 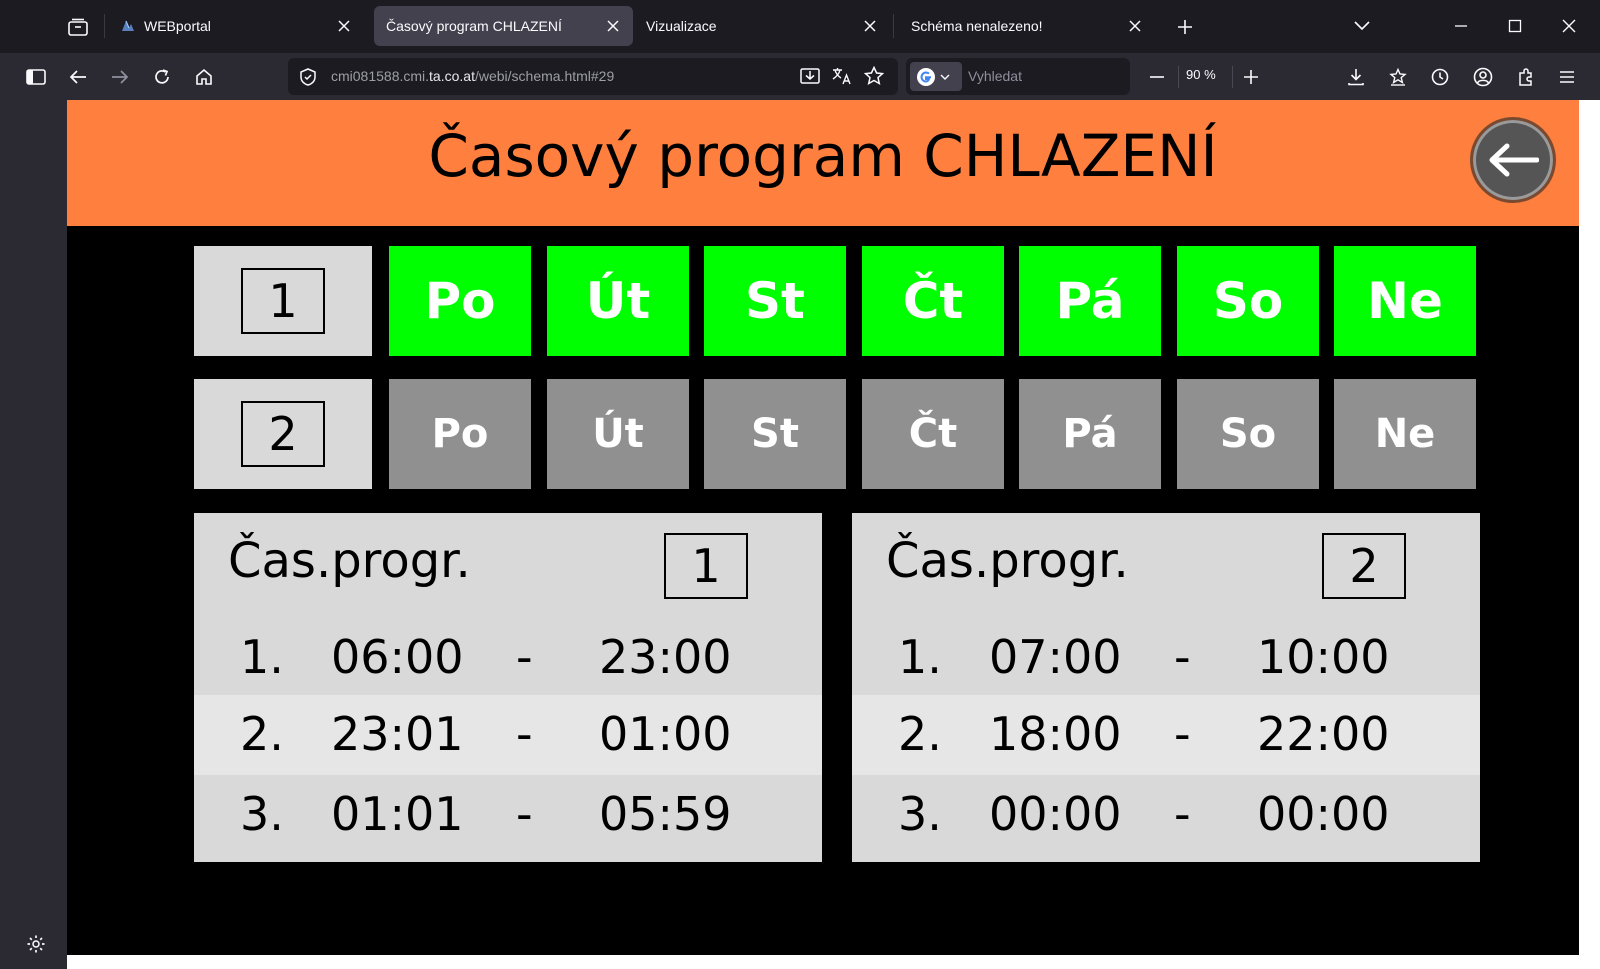 What do you see at coordinates (1090, 434) in the screenshot?
I see `day-button-row2-pa: Pá` at bounding box center [1090, 434].